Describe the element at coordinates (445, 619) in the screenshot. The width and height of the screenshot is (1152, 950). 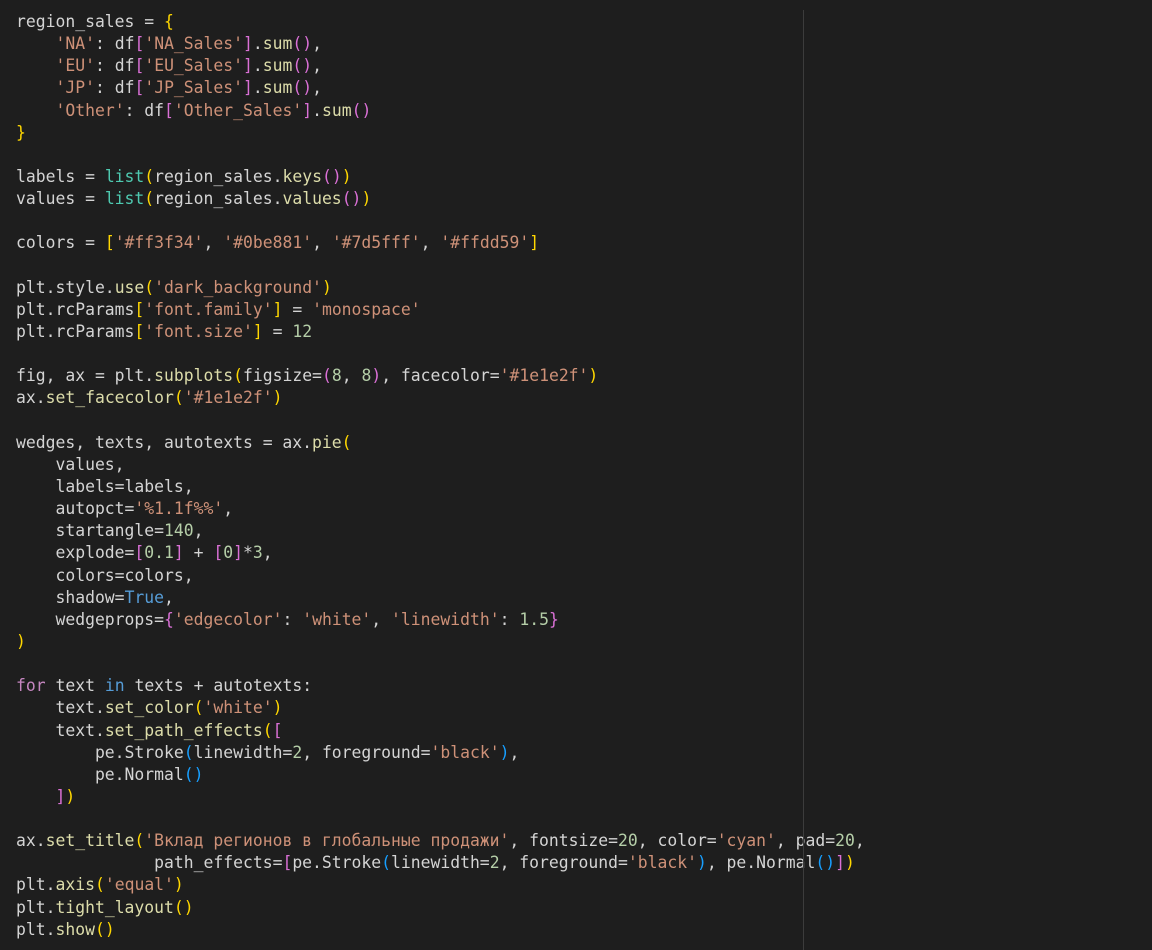
I see `code-token: 'linewidth'` at that location.